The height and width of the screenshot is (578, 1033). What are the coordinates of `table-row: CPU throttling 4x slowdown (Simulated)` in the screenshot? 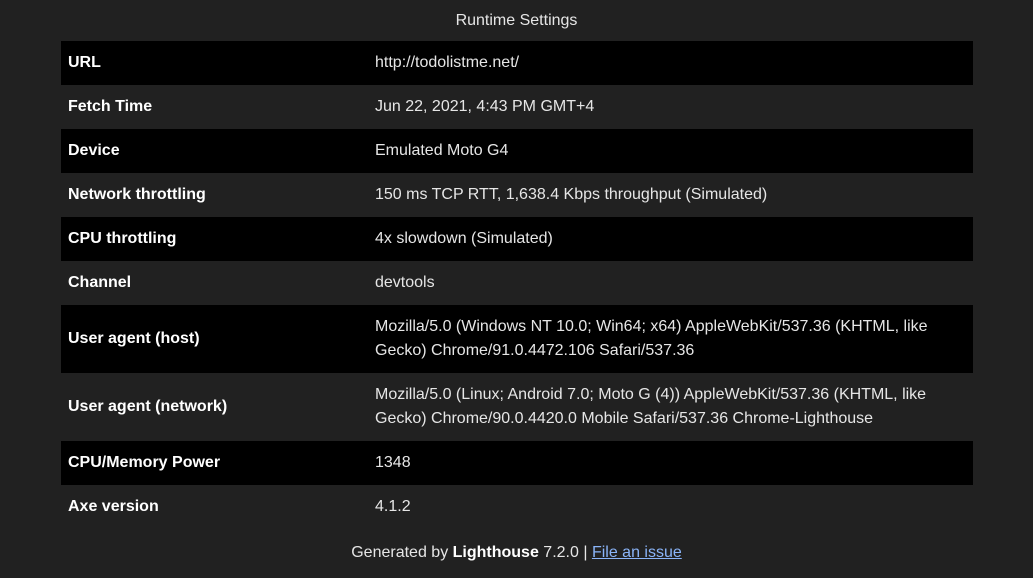 It's located at (517, 239).